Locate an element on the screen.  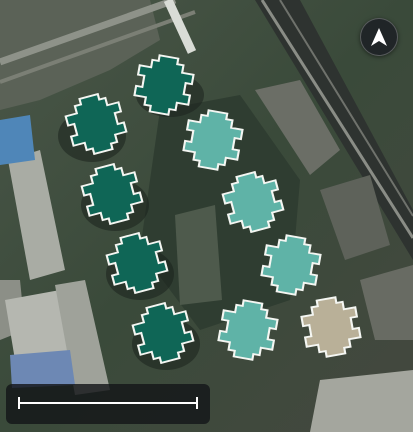
scale-bar is located at coordinates (108, 403).